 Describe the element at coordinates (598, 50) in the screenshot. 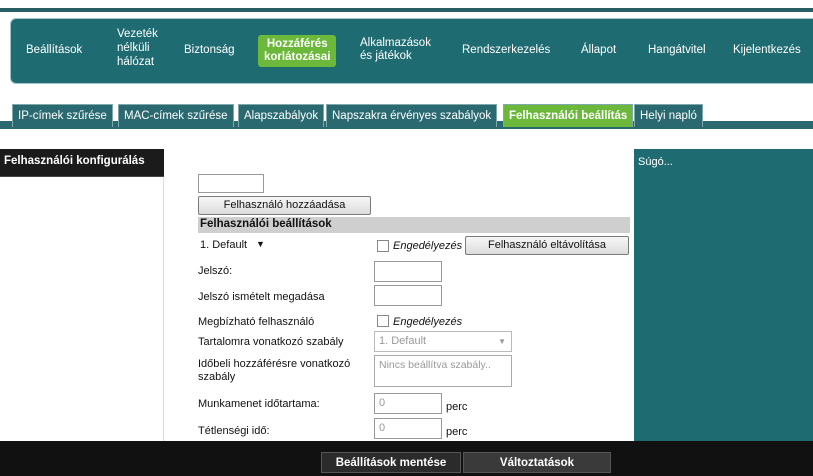

I see `nav-item-status: Állapot` at that location.